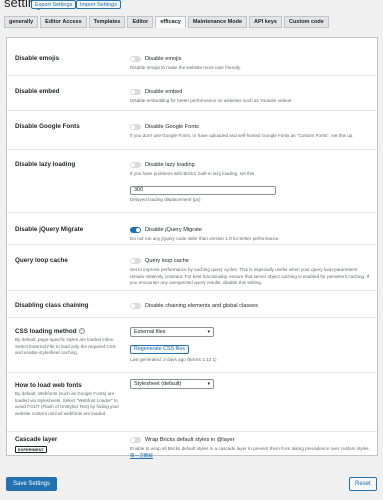 Image resolution: width=383 pixels, height=500 pixels. Describe the element at coordinates (172, 127) in the screenshot. I see `toggle-label: Disable Google Fonts` at that location.